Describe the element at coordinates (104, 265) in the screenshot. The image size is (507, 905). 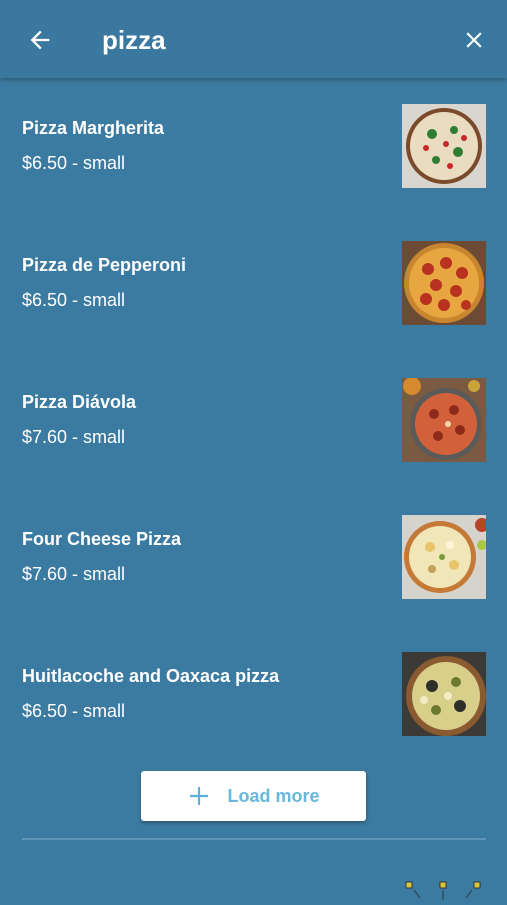
I see `item-name: Pizza de Pepperoni` at that location.